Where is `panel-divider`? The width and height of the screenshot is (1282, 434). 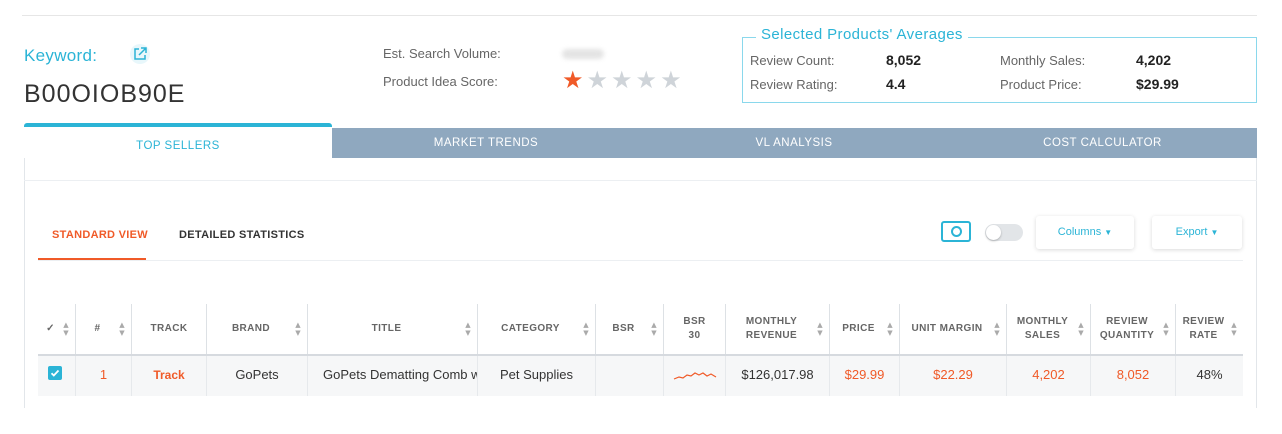 panel-divider is located at coordinates (640, 180).